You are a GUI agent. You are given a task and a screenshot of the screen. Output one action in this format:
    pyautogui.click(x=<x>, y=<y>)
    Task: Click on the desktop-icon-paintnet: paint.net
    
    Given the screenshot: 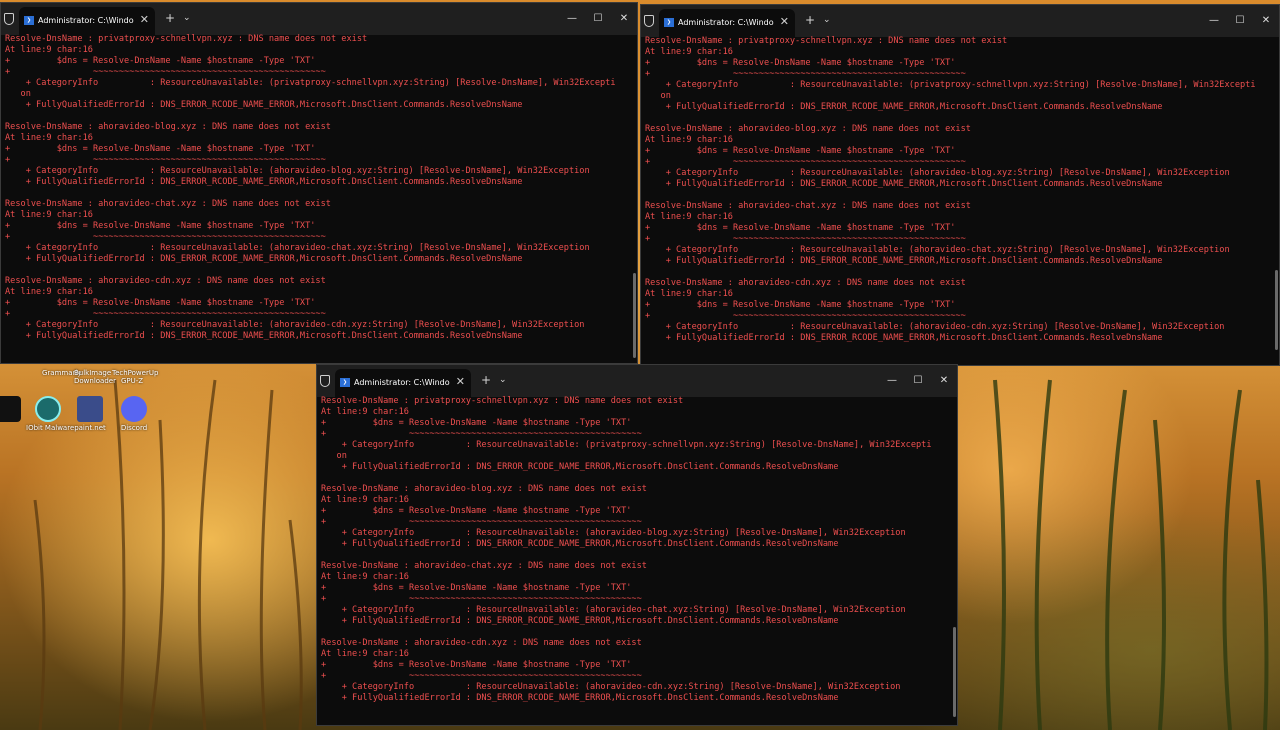 What is the action you would take?
    pyautogui.click(x=90, y=414)
    